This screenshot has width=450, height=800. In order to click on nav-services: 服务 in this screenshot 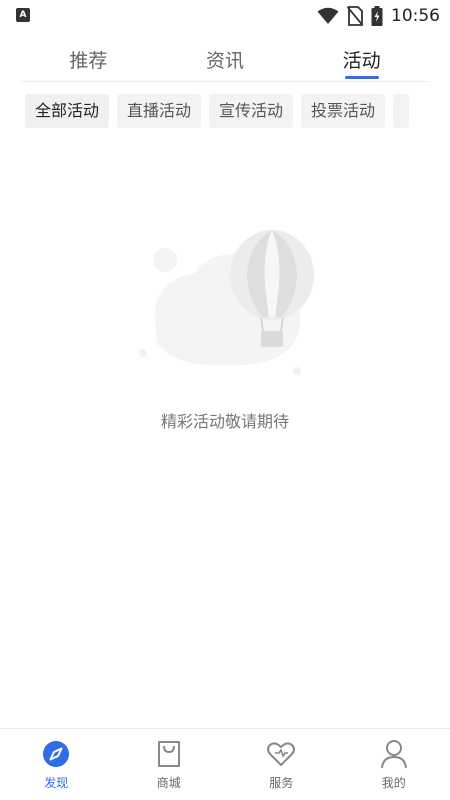, I will do `click(281, 764)`.